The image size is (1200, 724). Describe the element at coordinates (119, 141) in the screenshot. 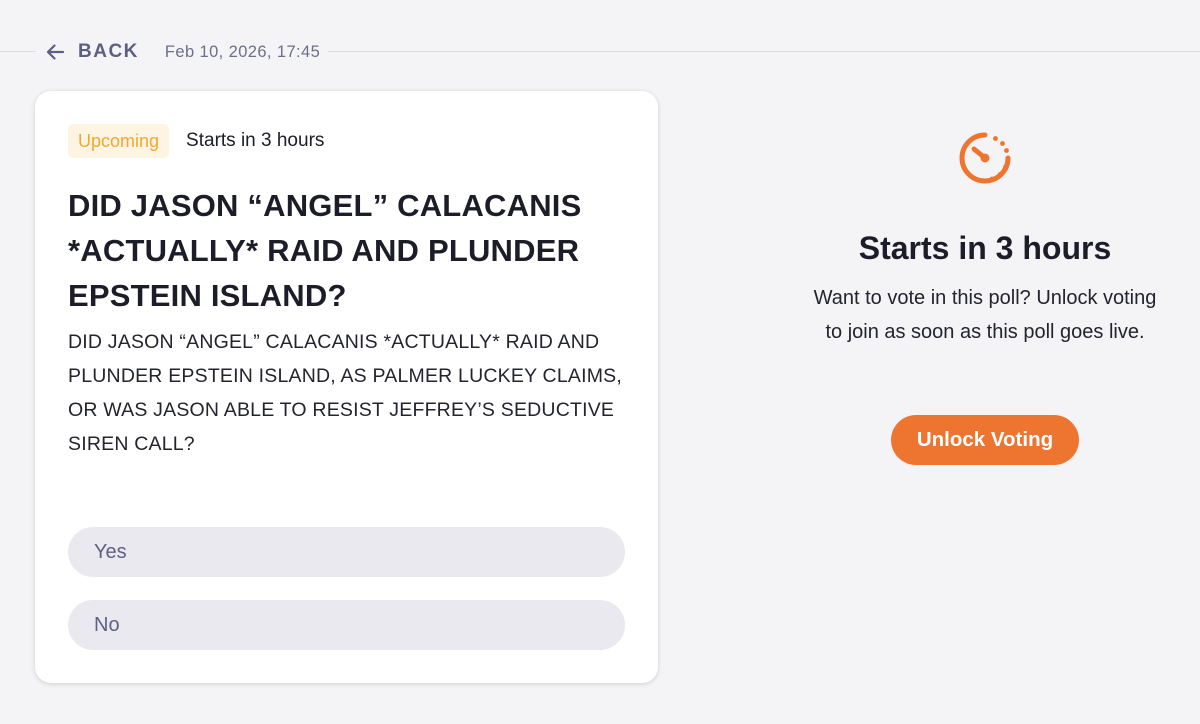

I see `status-badge: Upcoming` at that location.